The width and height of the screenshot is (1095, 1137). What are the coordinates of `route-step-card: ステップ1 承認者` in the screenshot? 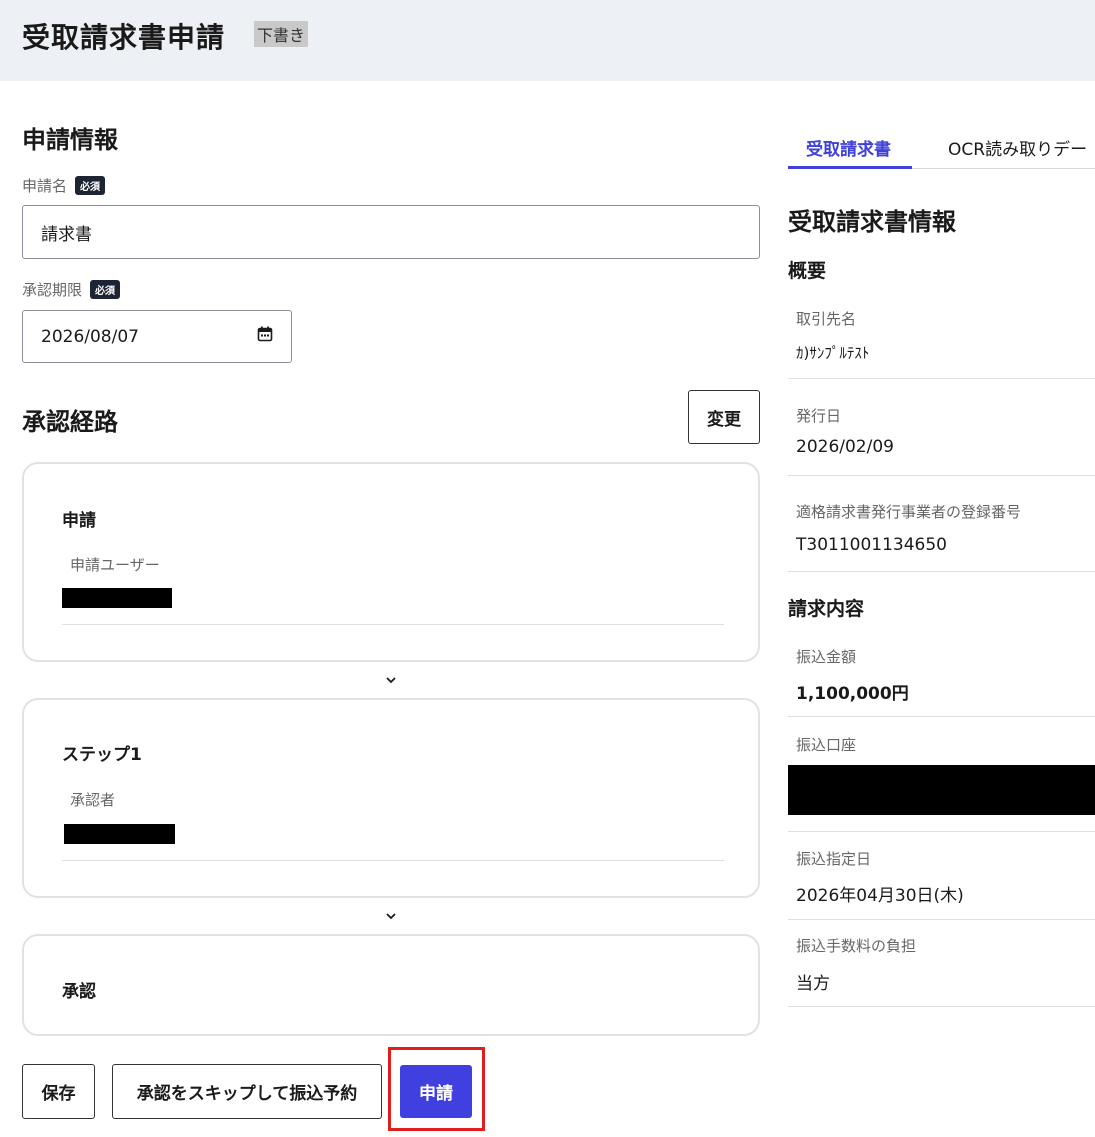 It's located at (391, 798).